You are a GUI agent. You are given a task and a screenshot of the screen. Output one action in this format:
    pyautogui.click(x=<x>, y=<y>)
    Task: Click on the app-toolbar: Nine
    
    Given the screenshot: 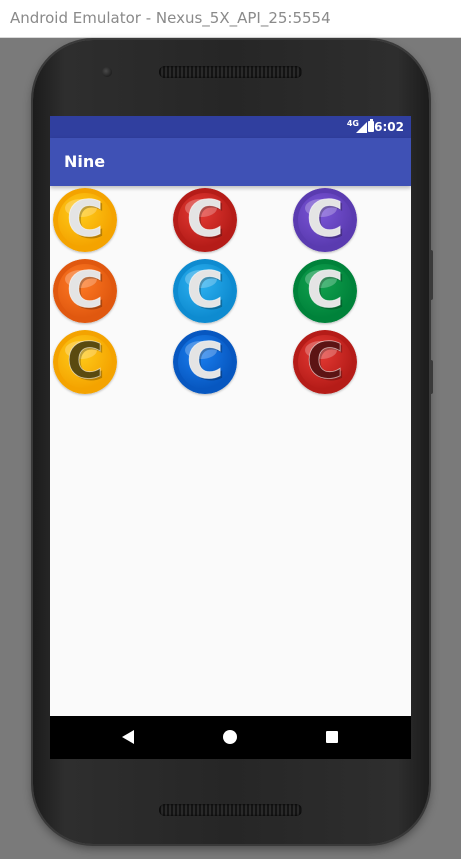 What is the action you would take?
    pyautogui.click(x=230, y=162)
    